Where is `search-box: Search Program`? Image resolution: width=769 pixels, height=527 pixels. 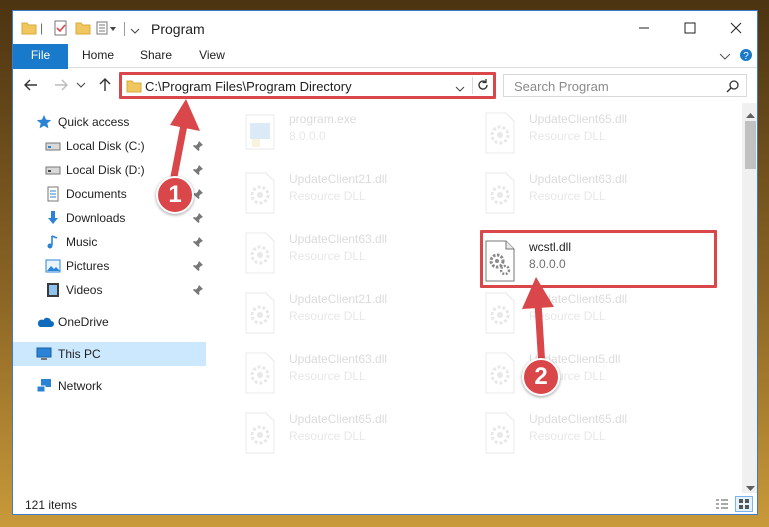
search-box: Search Program is located at coordinates (625, 85).